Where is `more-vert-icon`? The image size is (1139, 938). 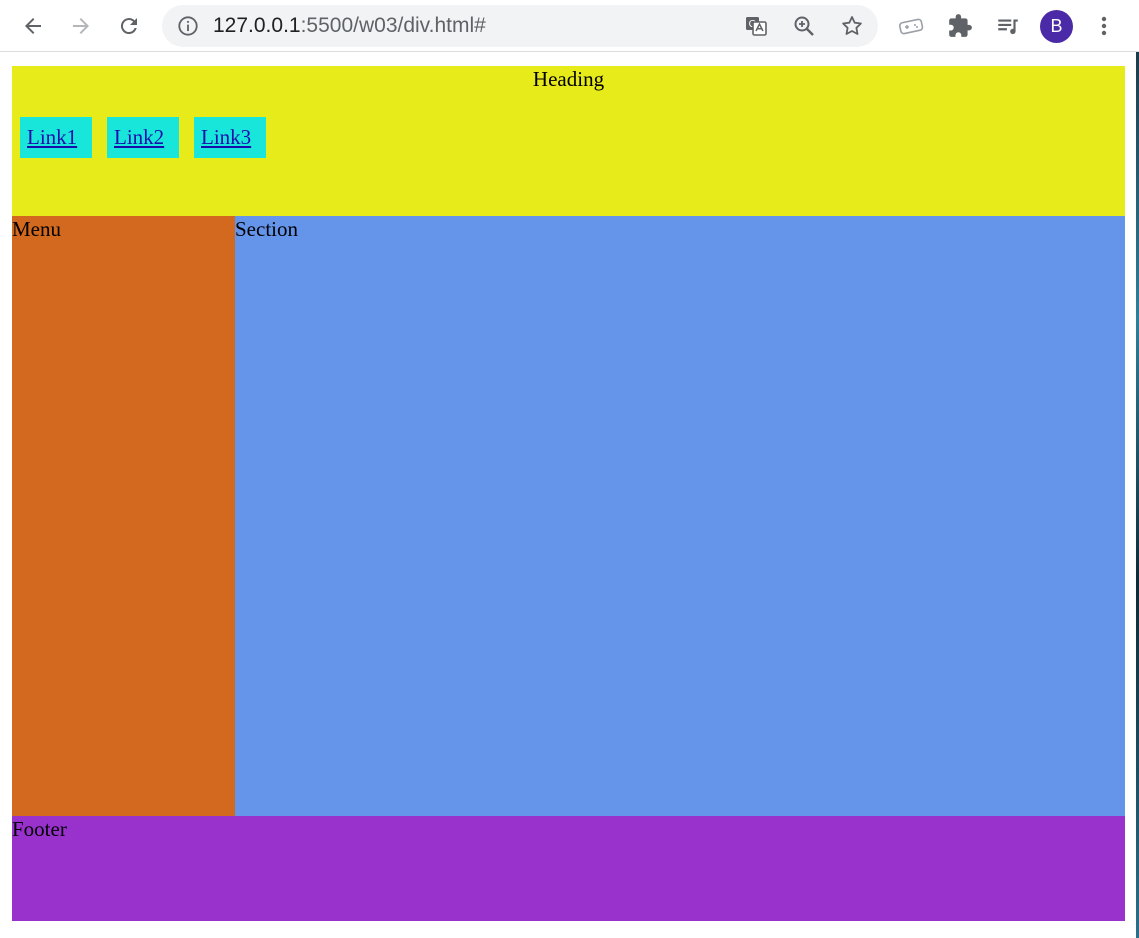 more-vert-icon is located at coordinates (1104, 26).